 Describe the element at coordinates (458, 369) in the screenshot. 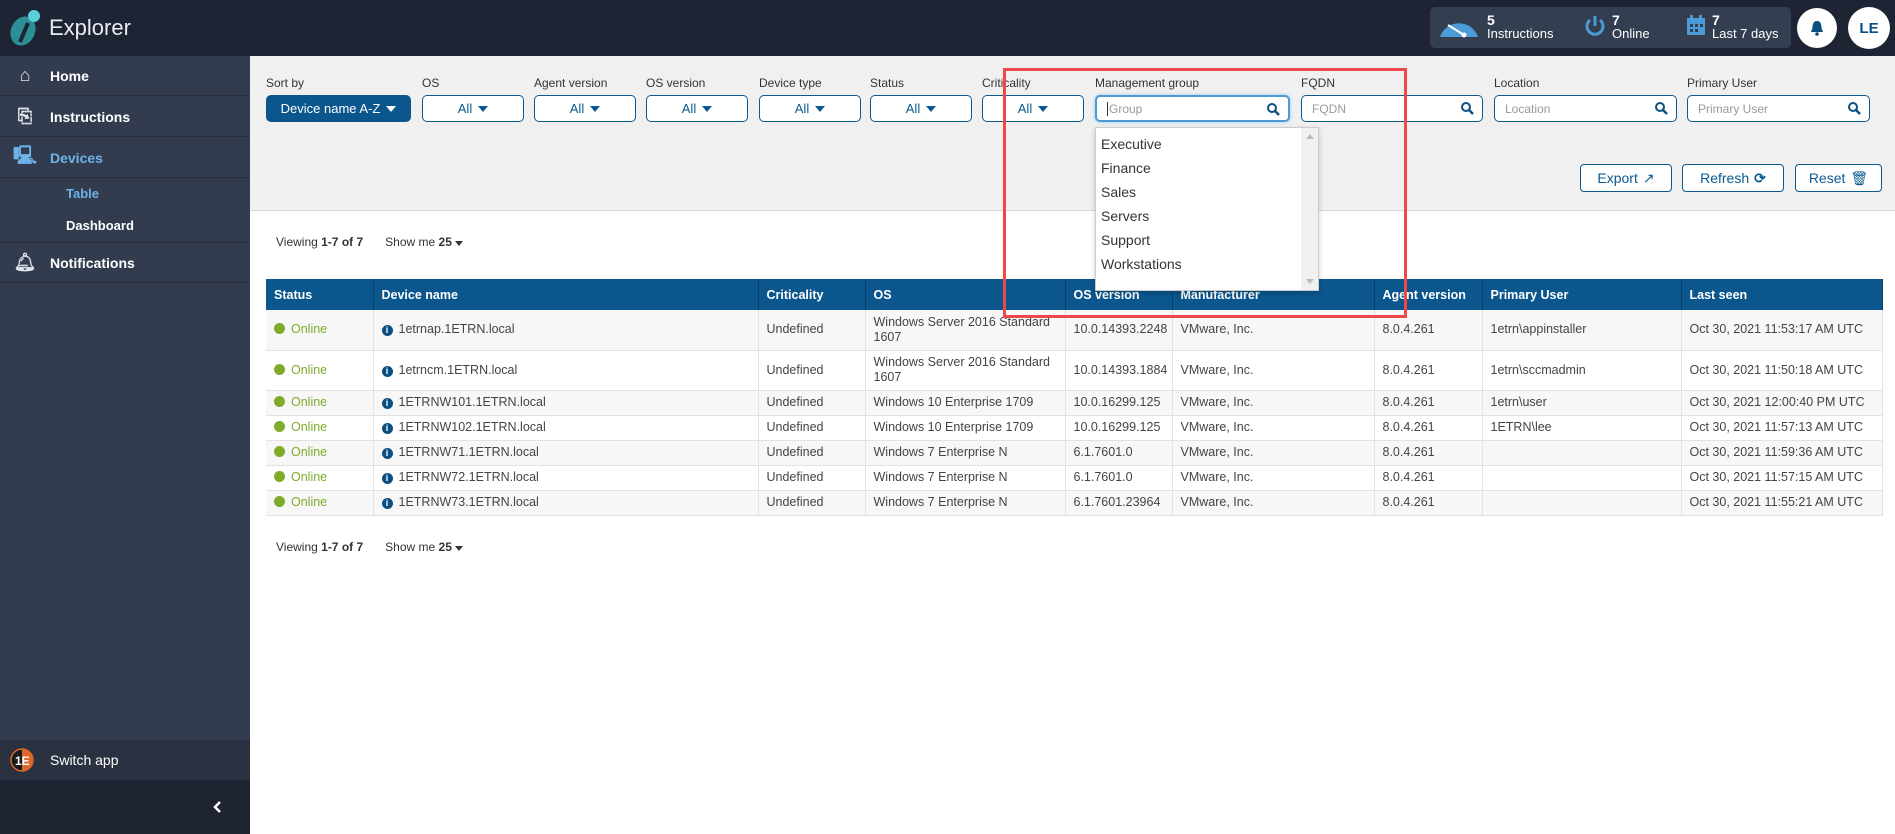

I see `cell-text: 1etrncm.1ETRN.local` at that location.